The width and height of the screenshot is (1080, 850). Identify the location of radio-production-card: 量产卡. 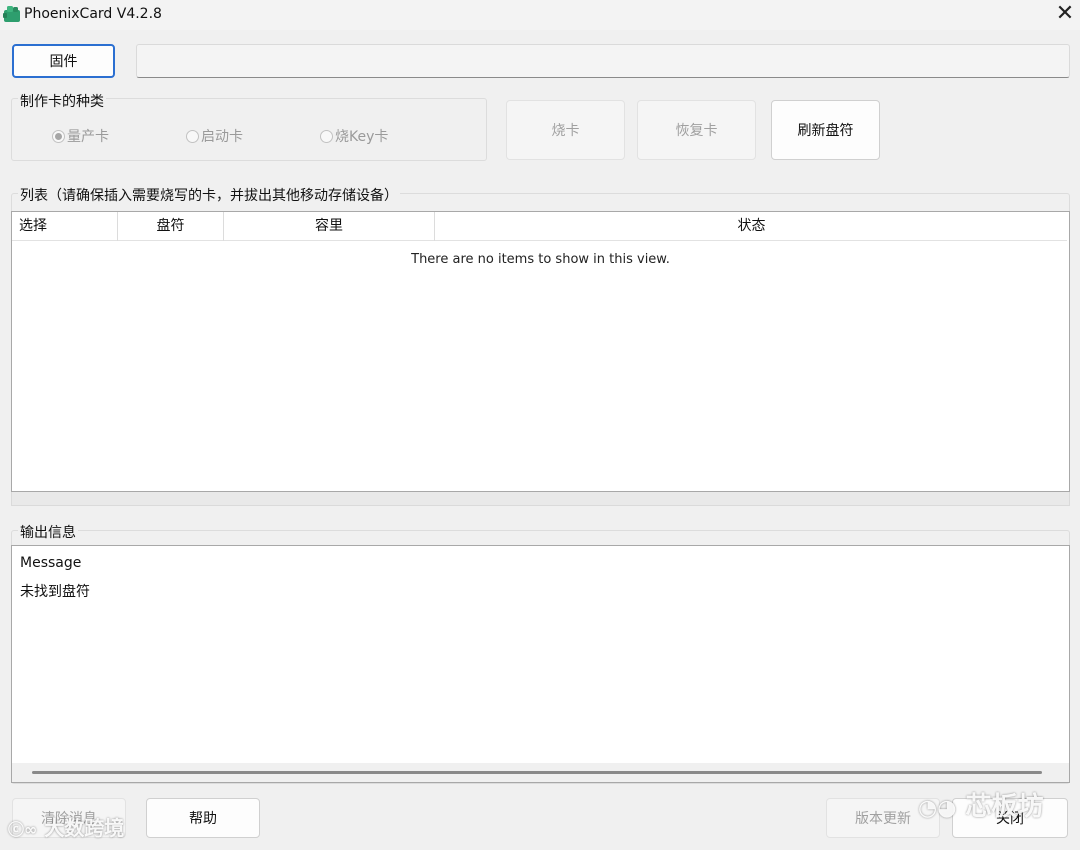
(80, 136).